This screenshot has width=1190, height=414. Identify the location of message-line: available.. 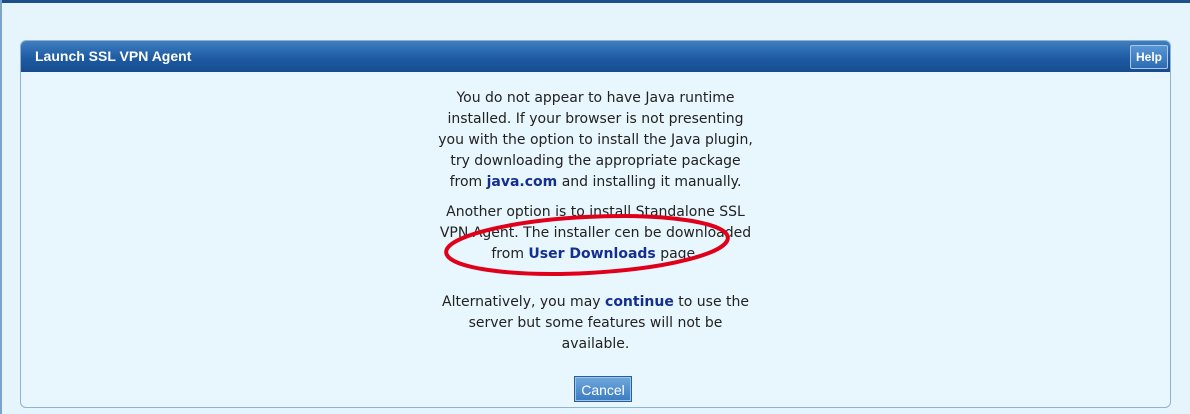
(595, 344).